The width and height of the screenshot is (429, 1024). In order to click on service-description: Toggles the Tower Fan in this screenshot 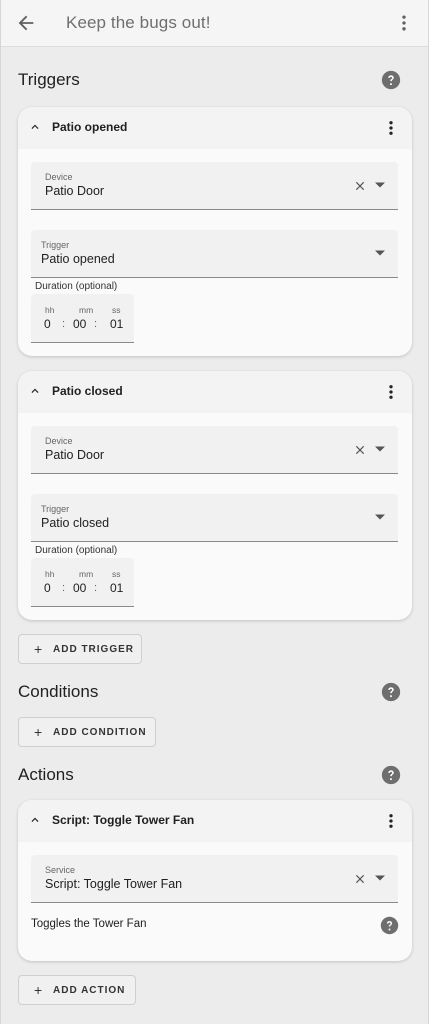, I will do `click(89, 924)`.